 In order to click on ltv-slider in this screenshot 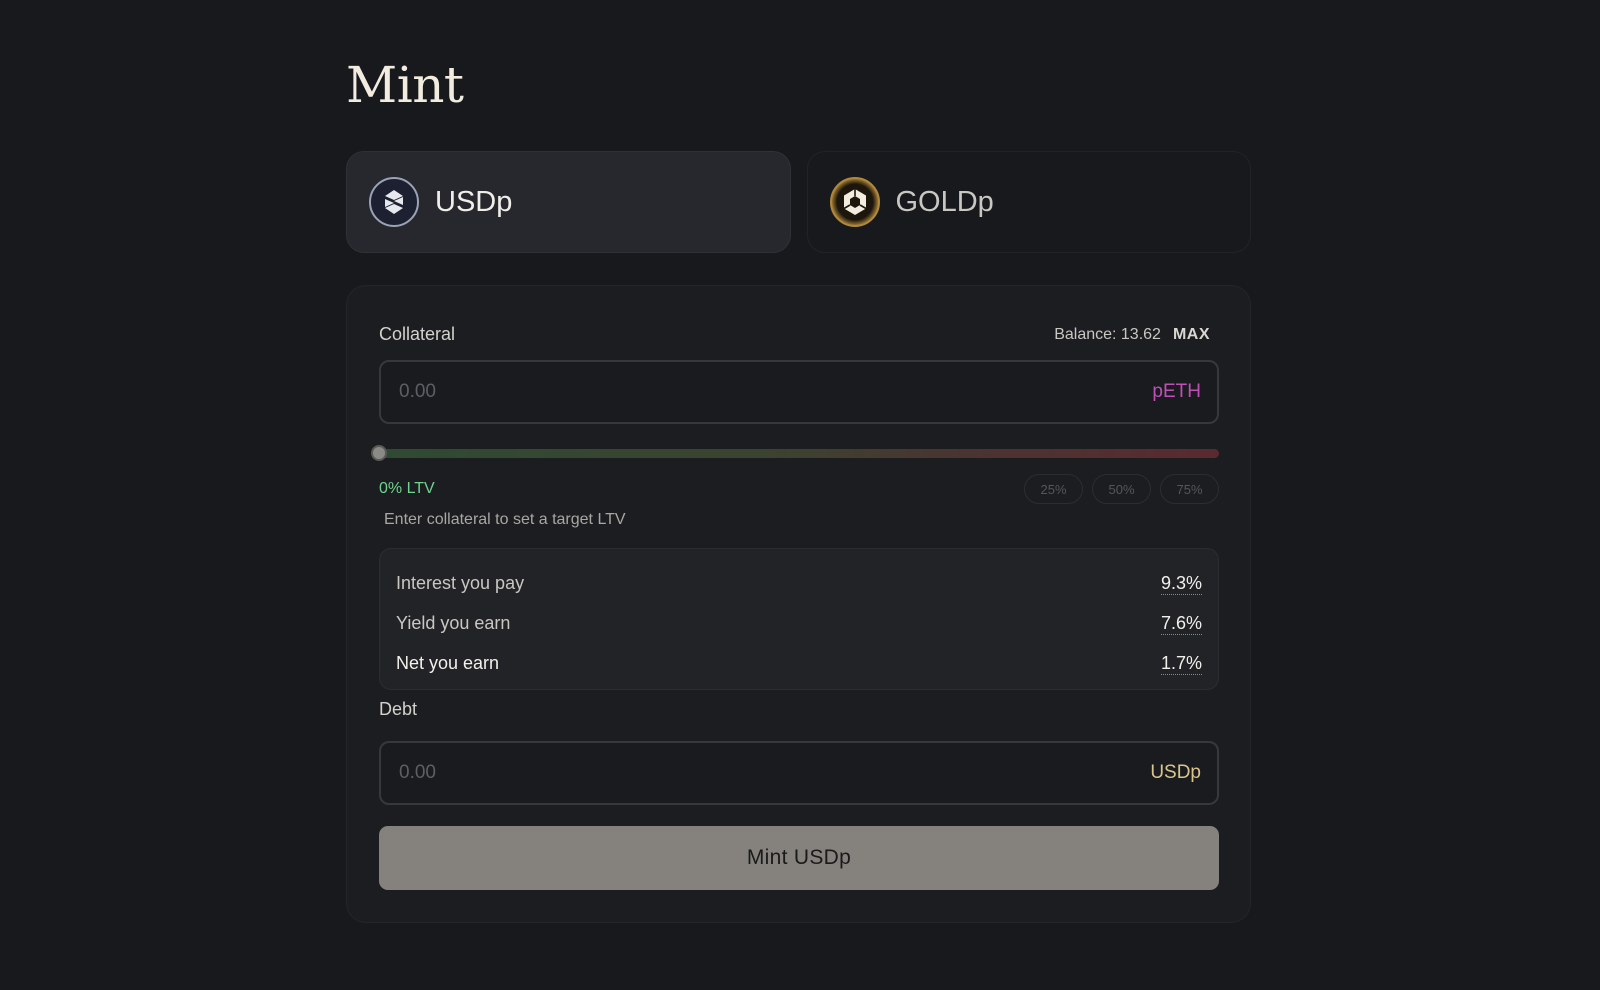, I will do `click(795, 453)`.